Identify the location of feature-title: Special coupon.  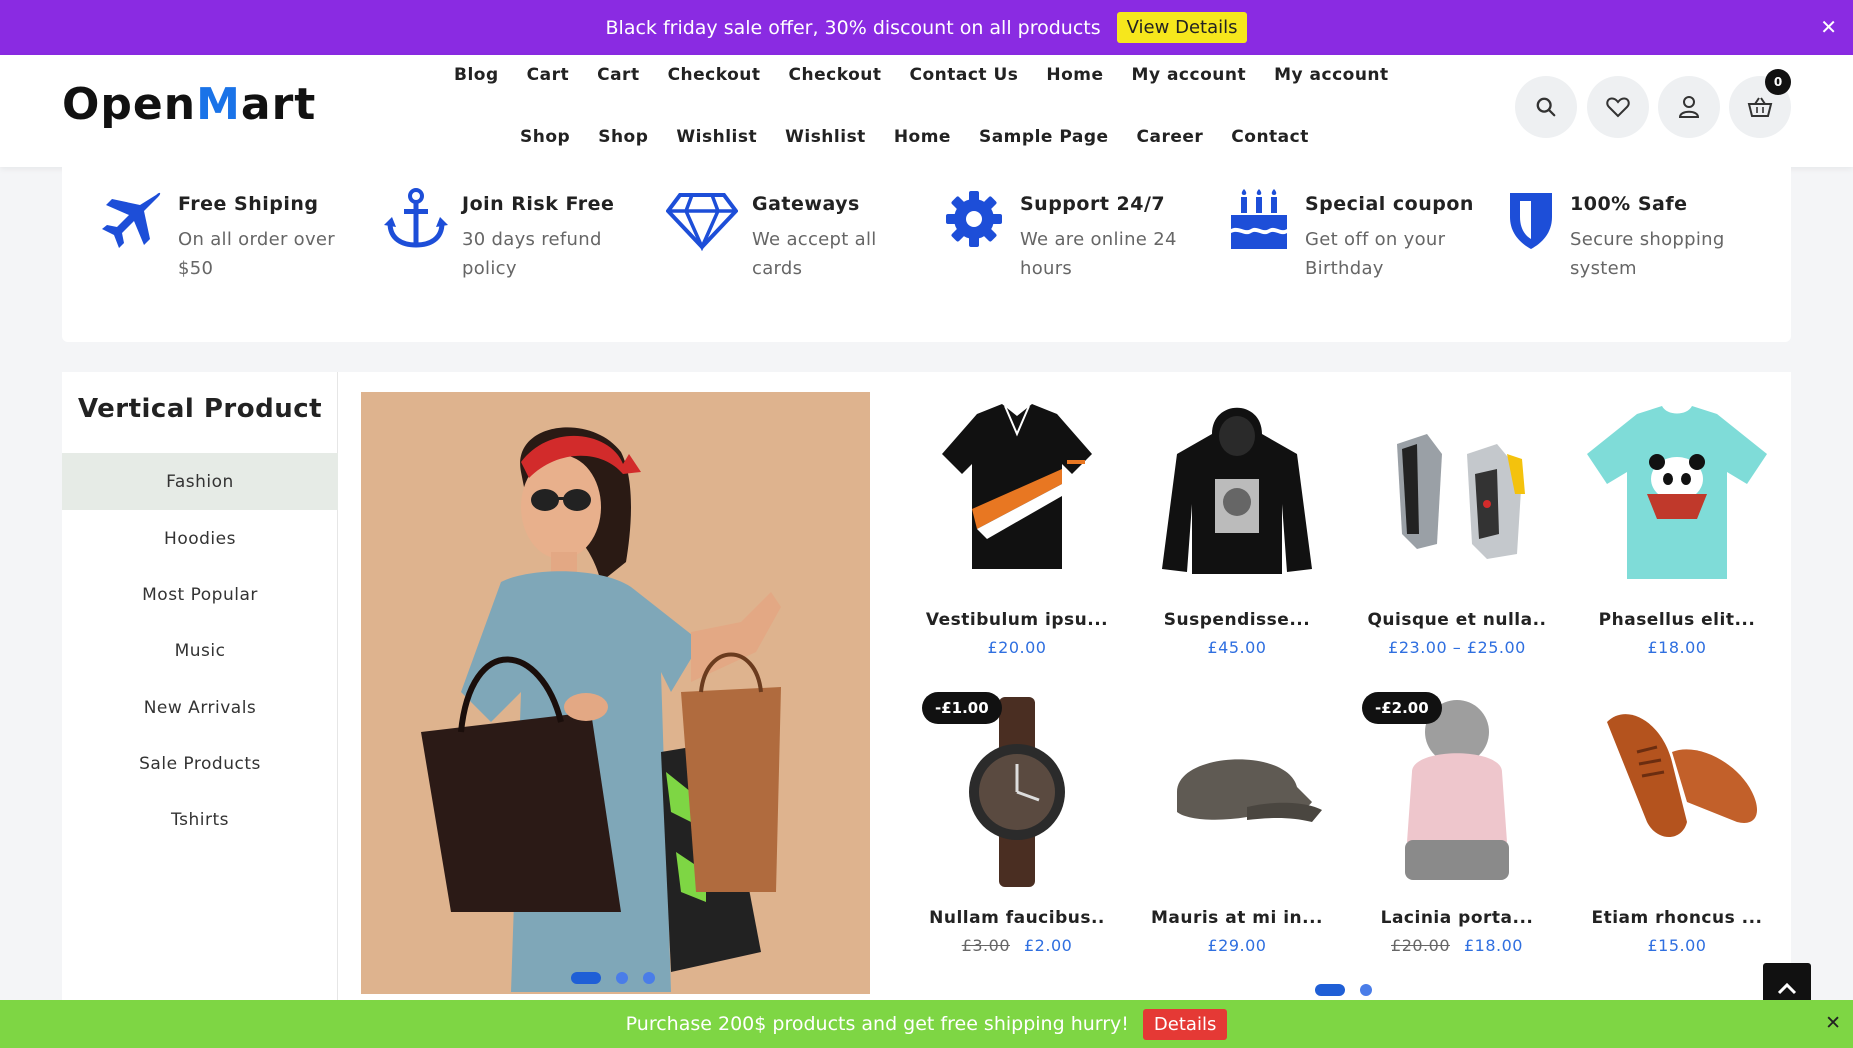
(1389, 204).